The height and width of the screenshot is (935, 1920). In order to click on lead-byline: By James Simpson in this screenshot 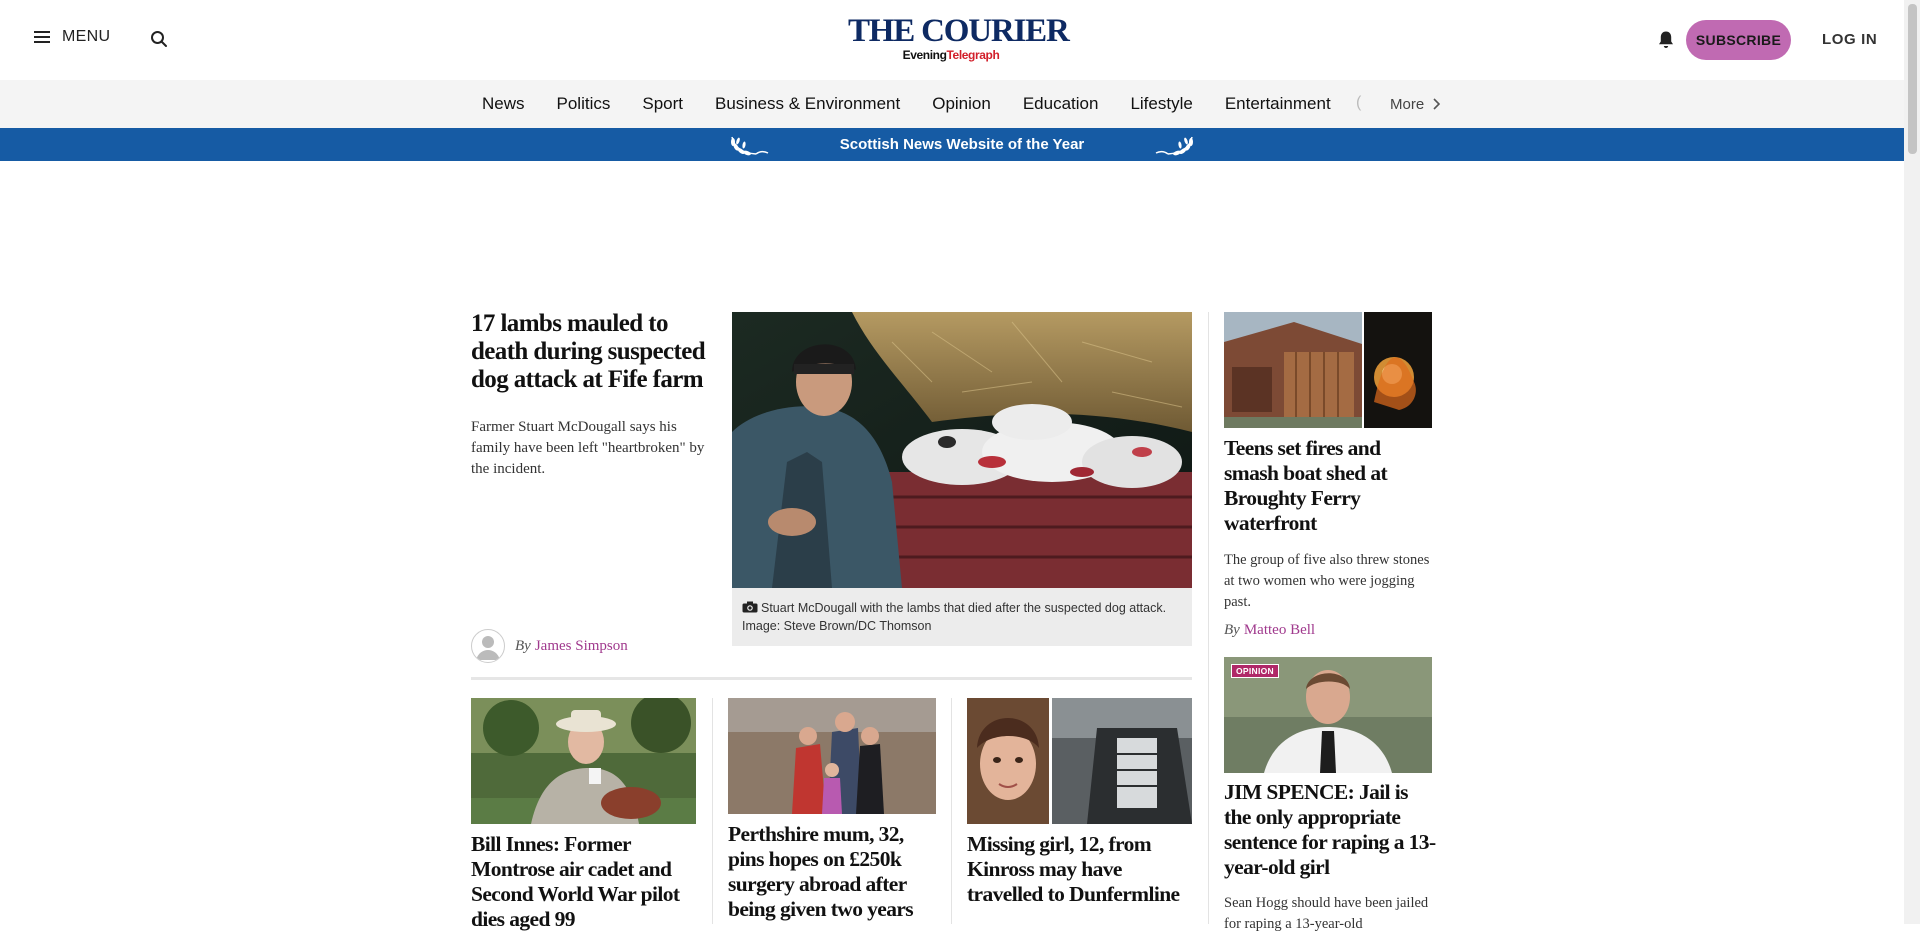, I will do `click(549, 646)`.